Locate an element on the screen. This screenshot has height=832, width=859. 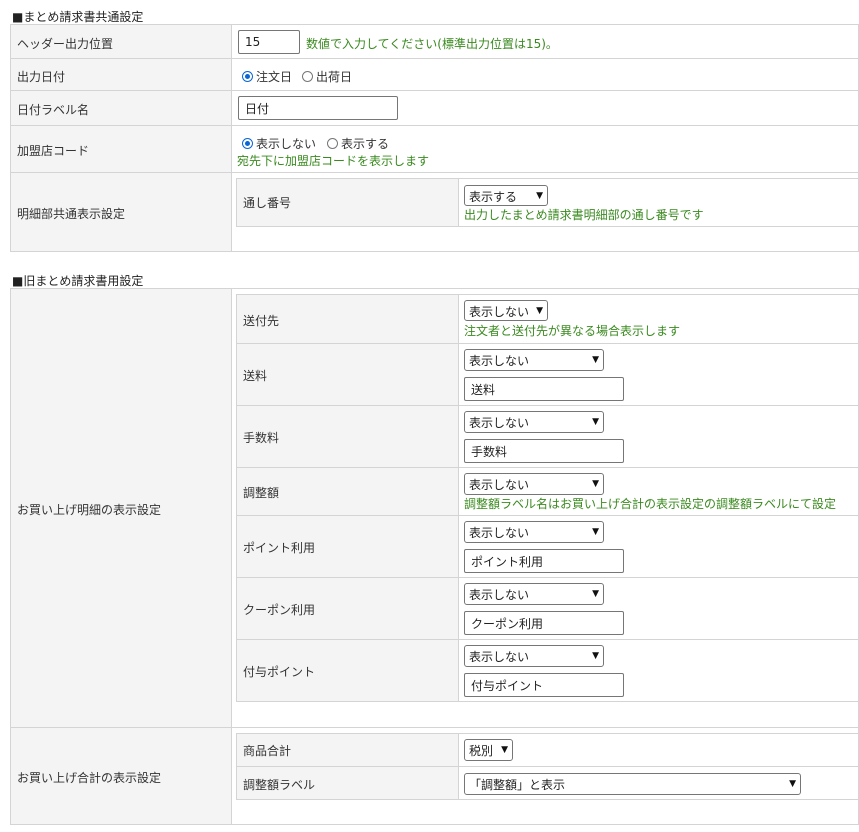
coupon-use-label-cell: クーポン利用 is located at coordinates (347, 608).